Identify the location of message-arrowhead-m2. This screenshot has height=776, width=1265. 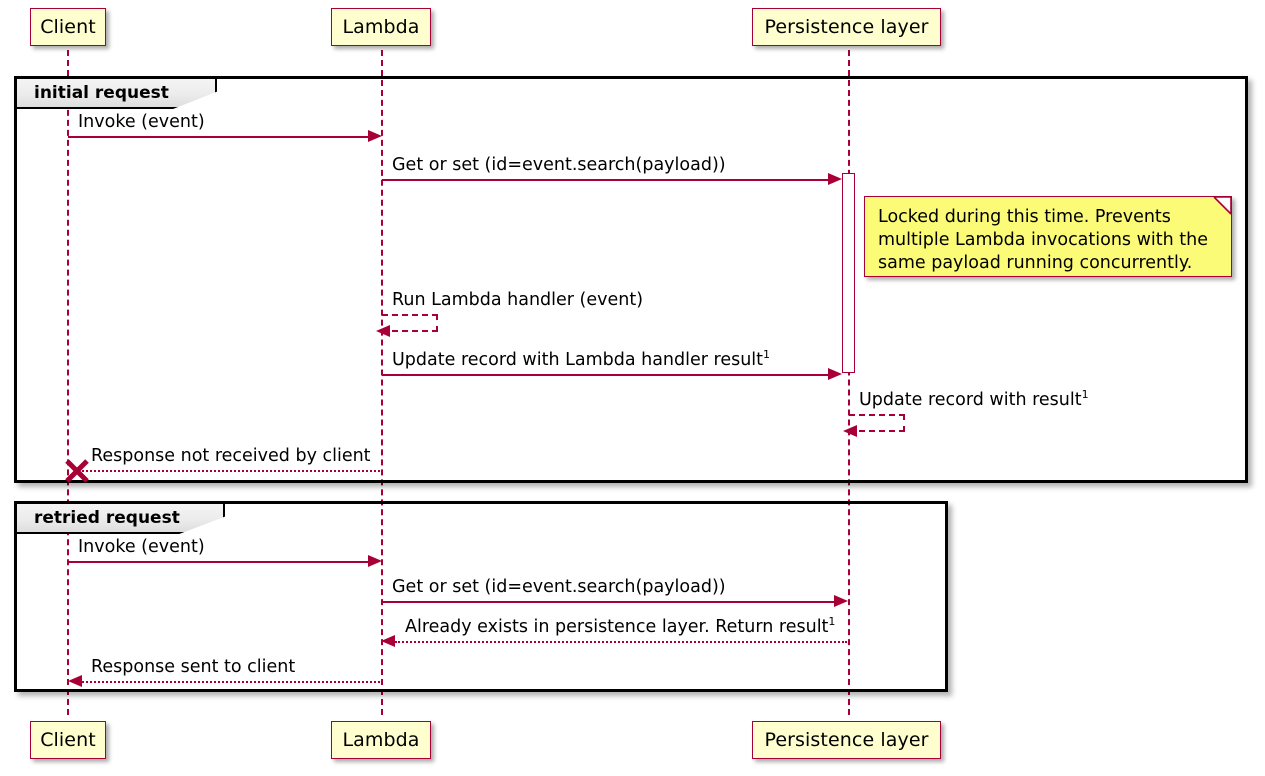
(835, 179).